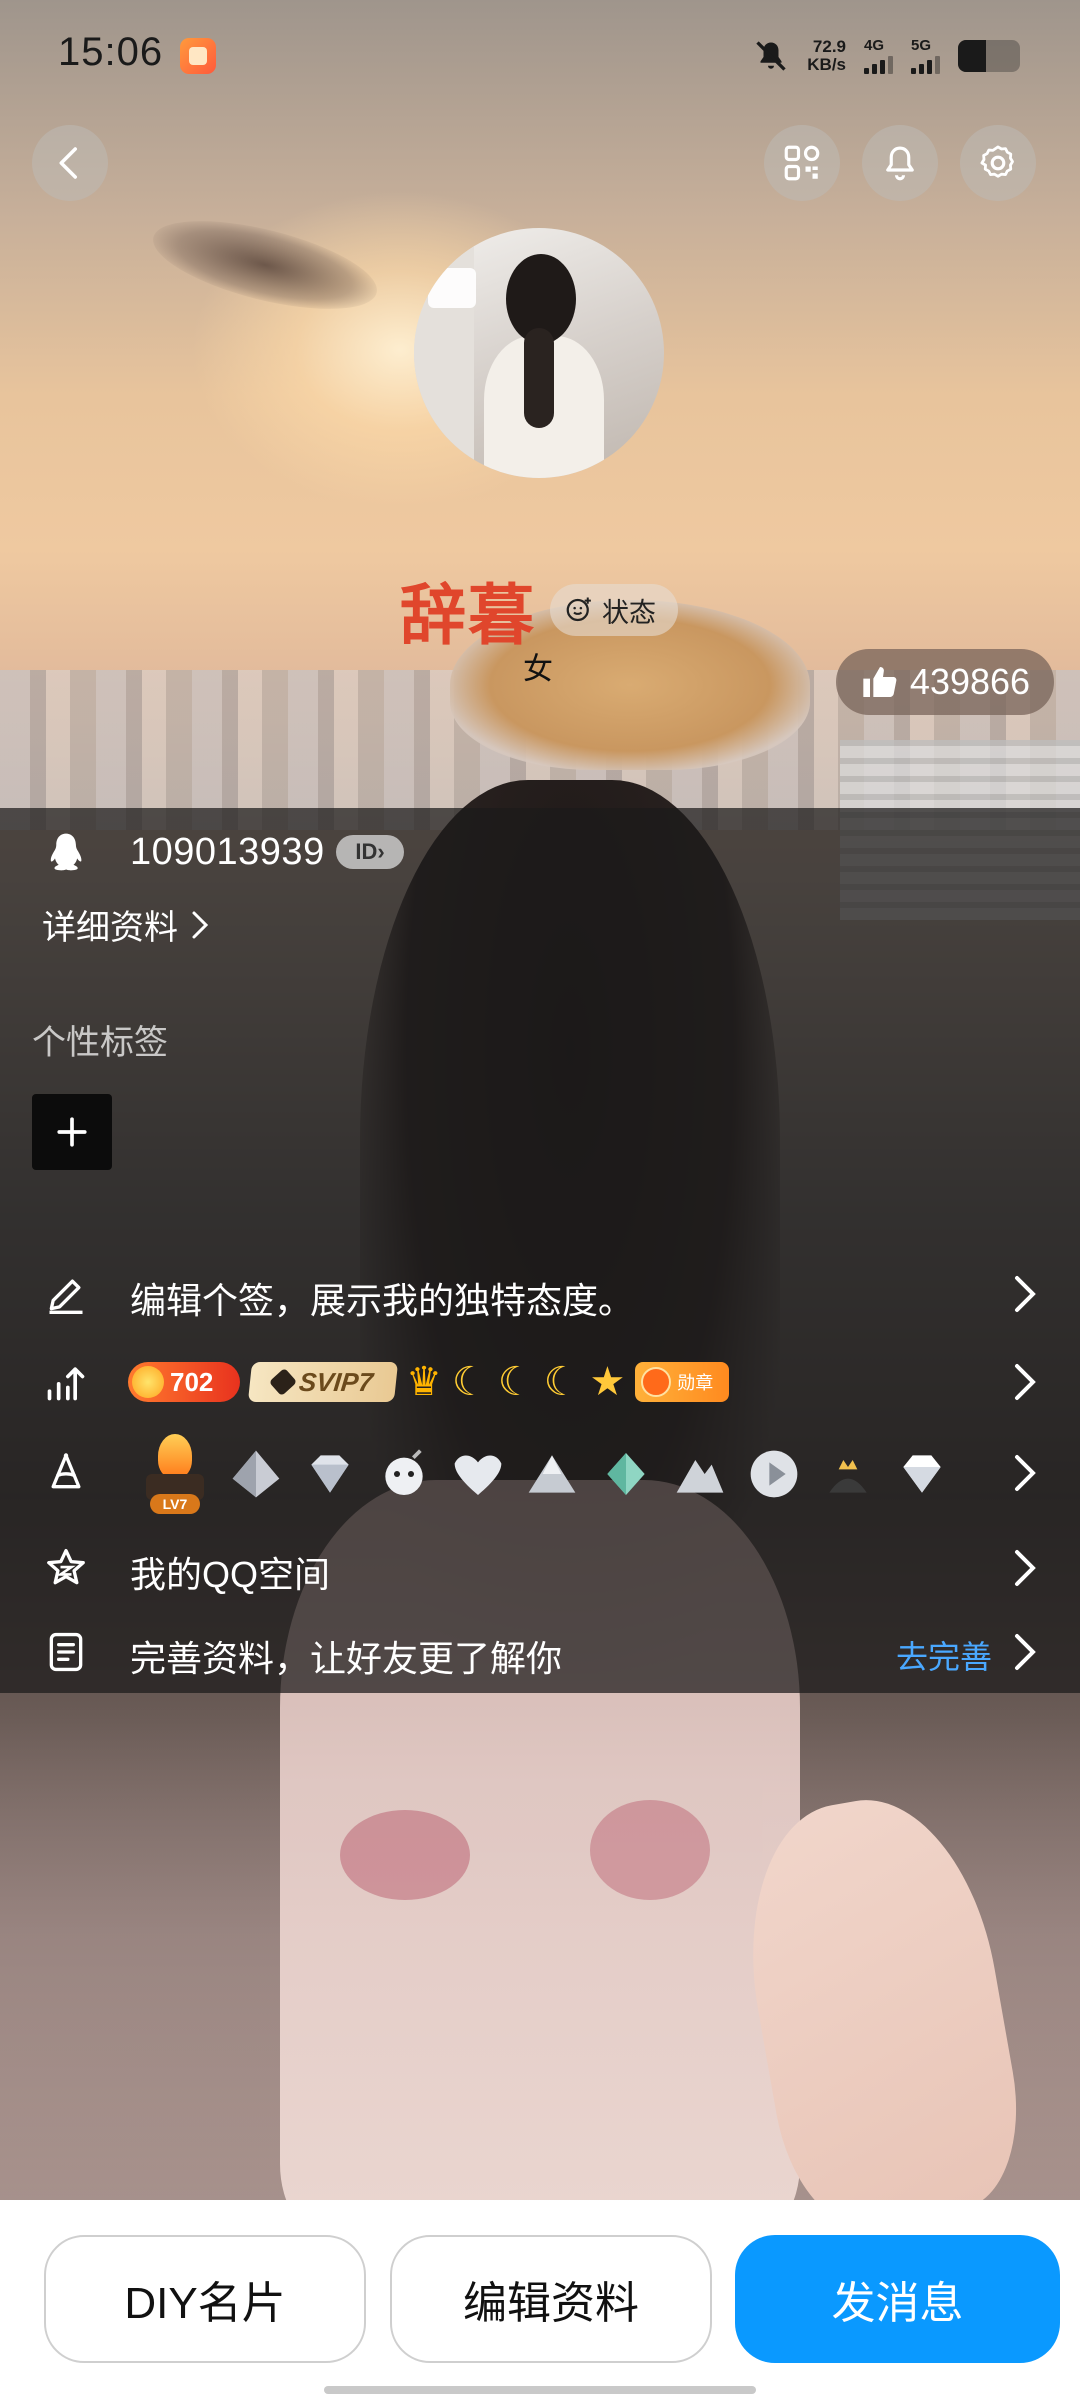 Image resolution: width=1080 pixels, height=2400 pixels. I want to click on document-icon, so click(66, 1652).